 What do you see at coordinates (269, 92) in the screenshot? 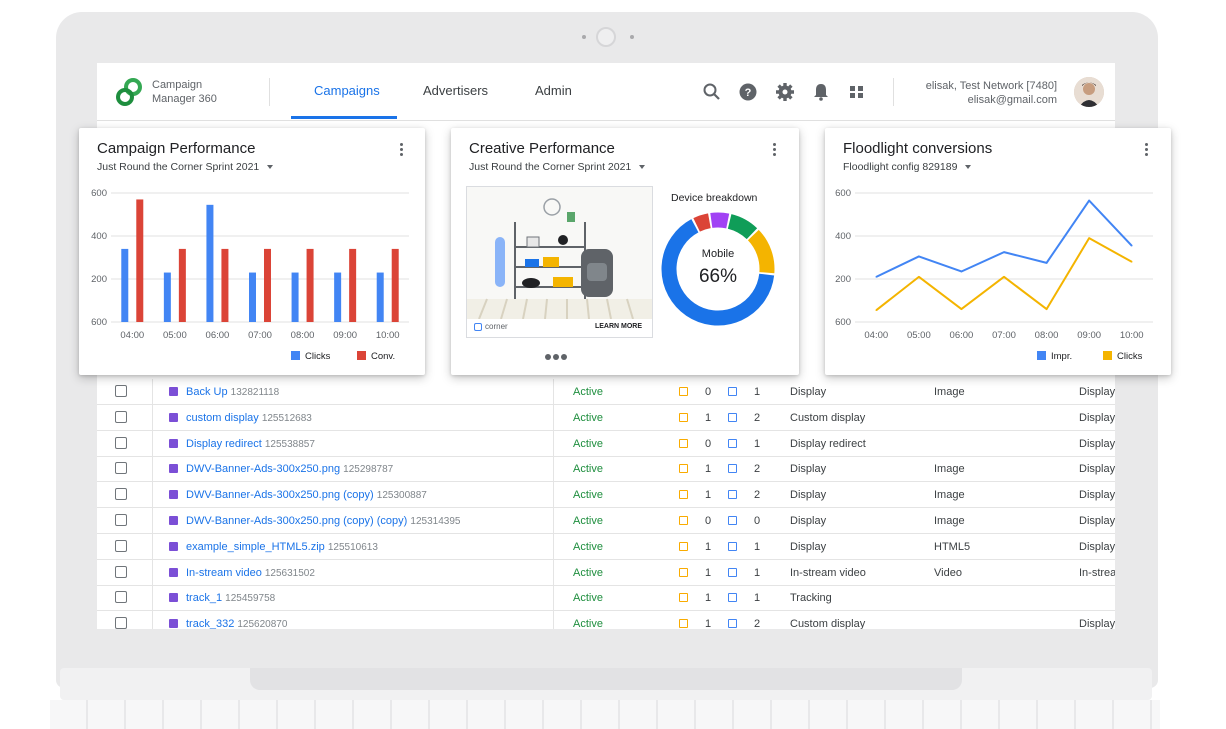
I see `divider` at bounding box center [269, 92].